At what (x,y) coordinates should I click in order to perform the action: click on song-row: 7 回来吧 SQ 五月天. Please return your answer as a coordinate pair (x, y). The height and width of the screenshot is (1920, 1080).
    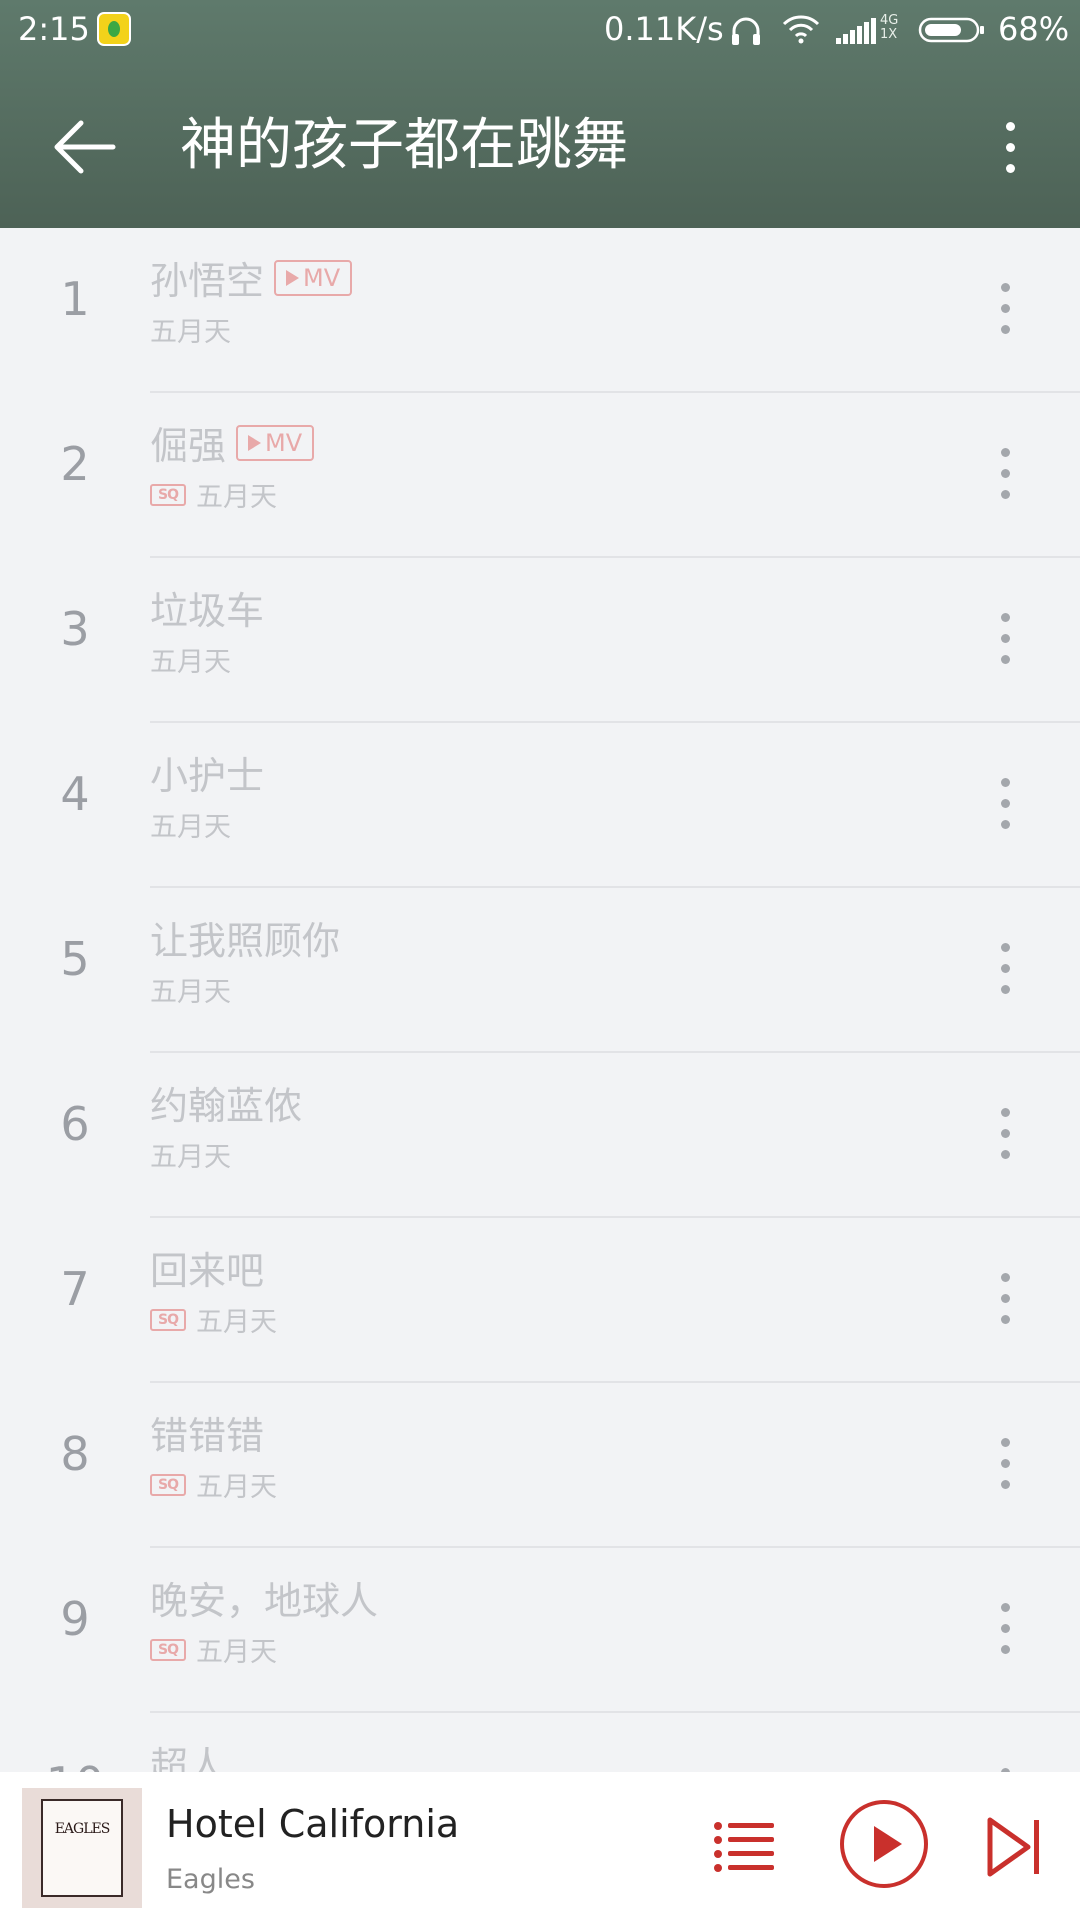
    Looking at the image, I should click on (540, 1300).